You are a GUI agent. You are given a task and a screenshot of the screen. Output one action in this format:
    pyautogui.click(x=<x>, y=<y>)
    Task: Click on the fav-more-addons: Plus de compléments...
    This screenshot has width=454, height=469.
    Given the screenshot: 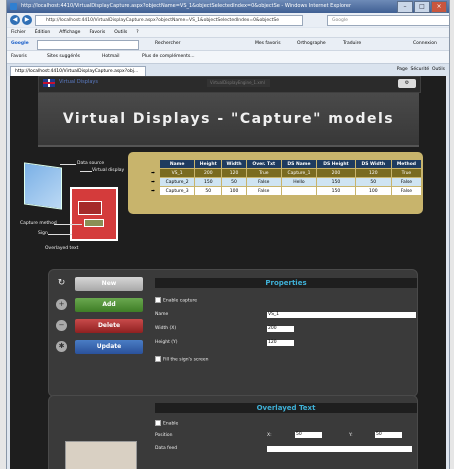 What is the action you would take?
    pyautogui.click(x=168, y=57)
    